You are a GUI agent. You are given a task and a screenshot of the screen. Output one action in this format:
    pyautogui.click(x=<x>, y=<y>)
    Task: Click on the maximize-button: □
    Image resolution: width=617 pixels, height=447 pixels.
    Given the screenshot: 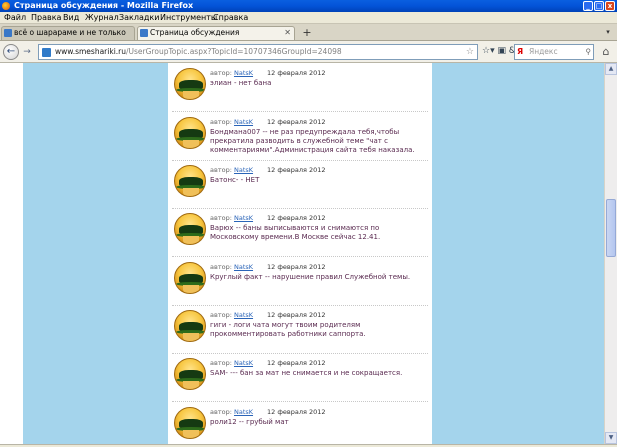 What is the action you would take?
    pyautogui.click(x=599, y=6)
    